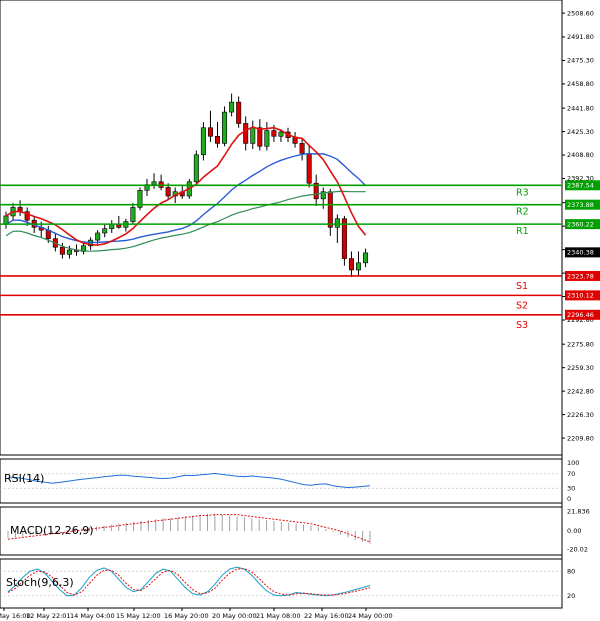 This screenshot has height=621, width=600. What do you see at coordinates (580, 84) in the screenshot?
I see `price-tick-label: 2458.80` at bounding box center [580, 84].